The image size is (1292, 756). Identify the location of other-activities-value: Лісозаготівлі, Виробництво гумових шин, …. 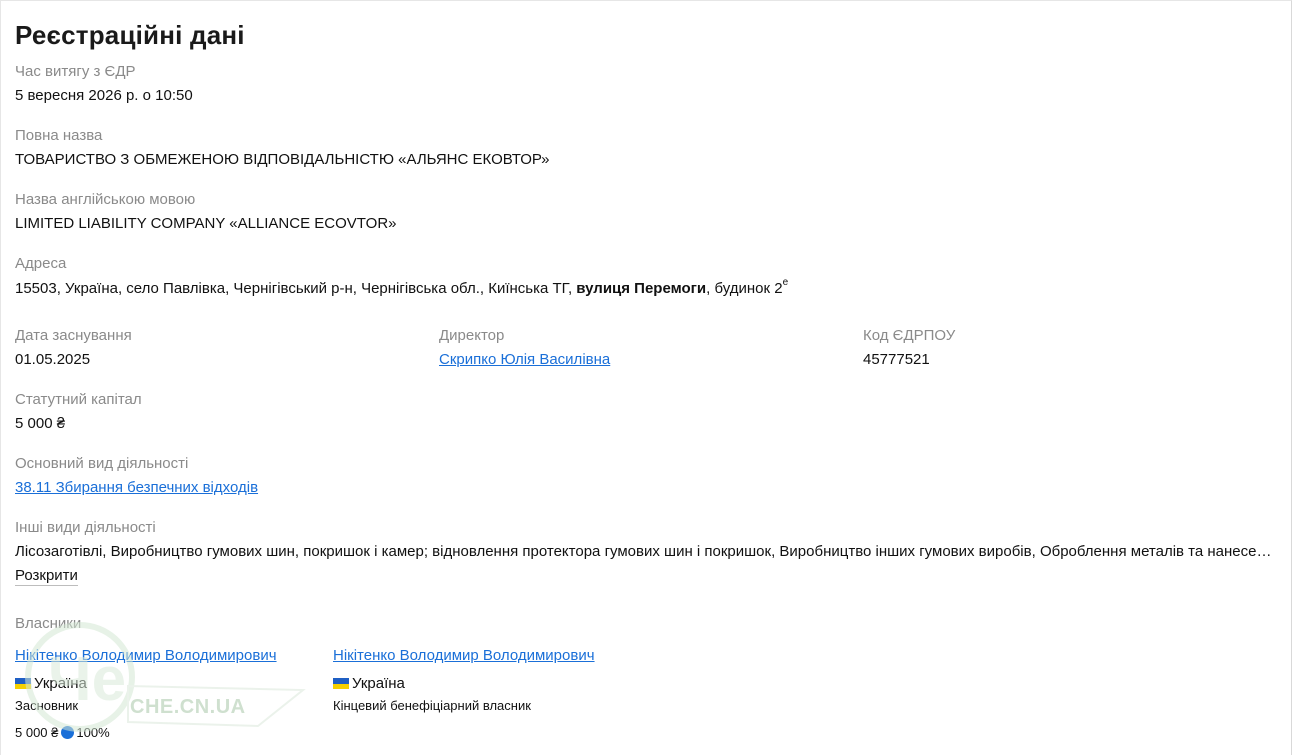
(646, 551).